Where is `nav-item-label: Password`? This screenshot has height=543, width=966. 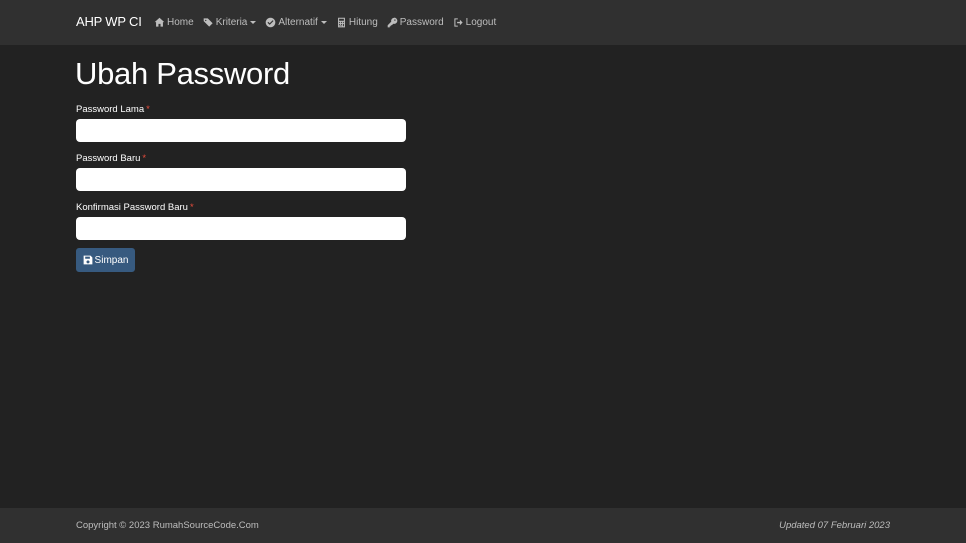 nav-item-label: Password is located at coordinates (421, 22).